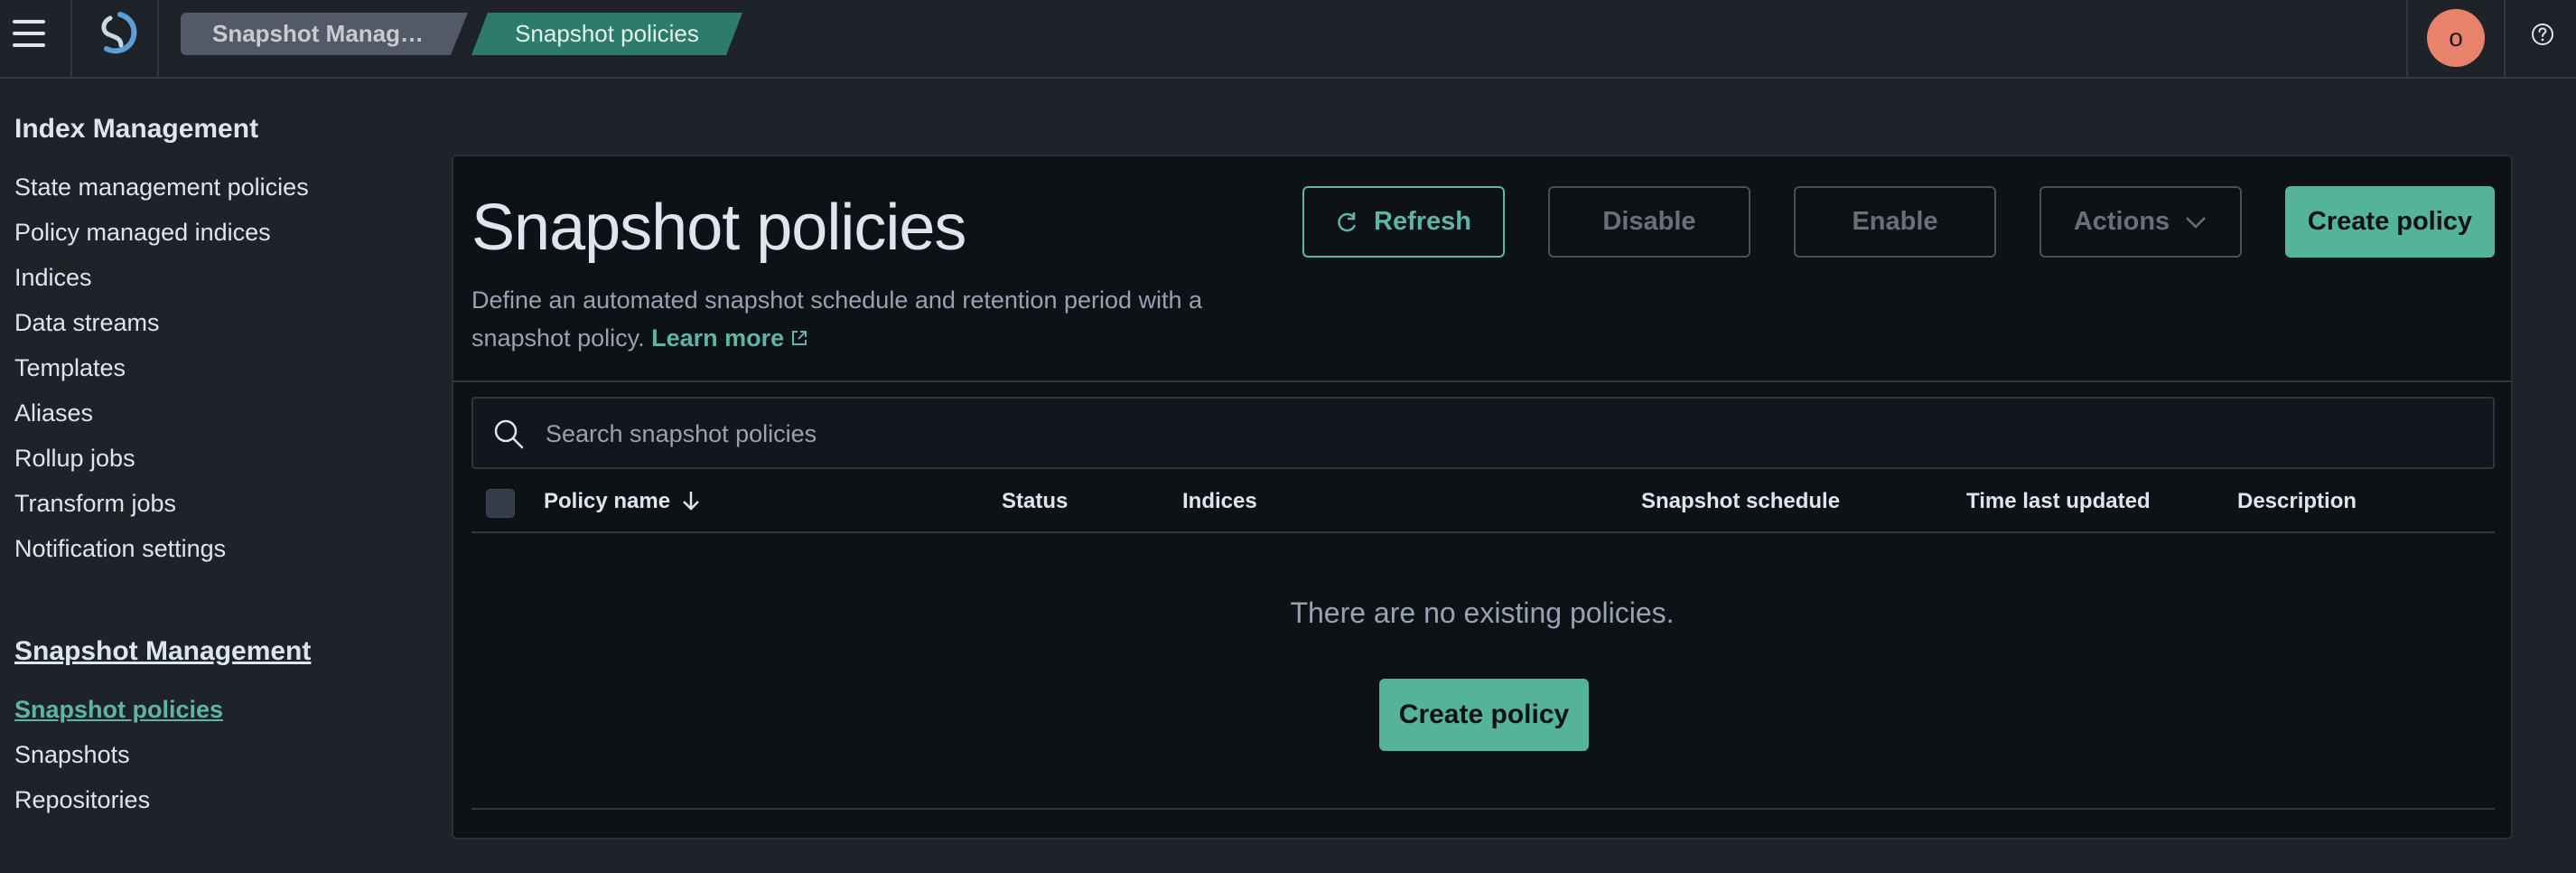 The height and width of the screenshot is (873, 2576). What do you see at coordinates (116, 34) in the screenshot?
I see `app-logo` at bounding box center [116, 34].